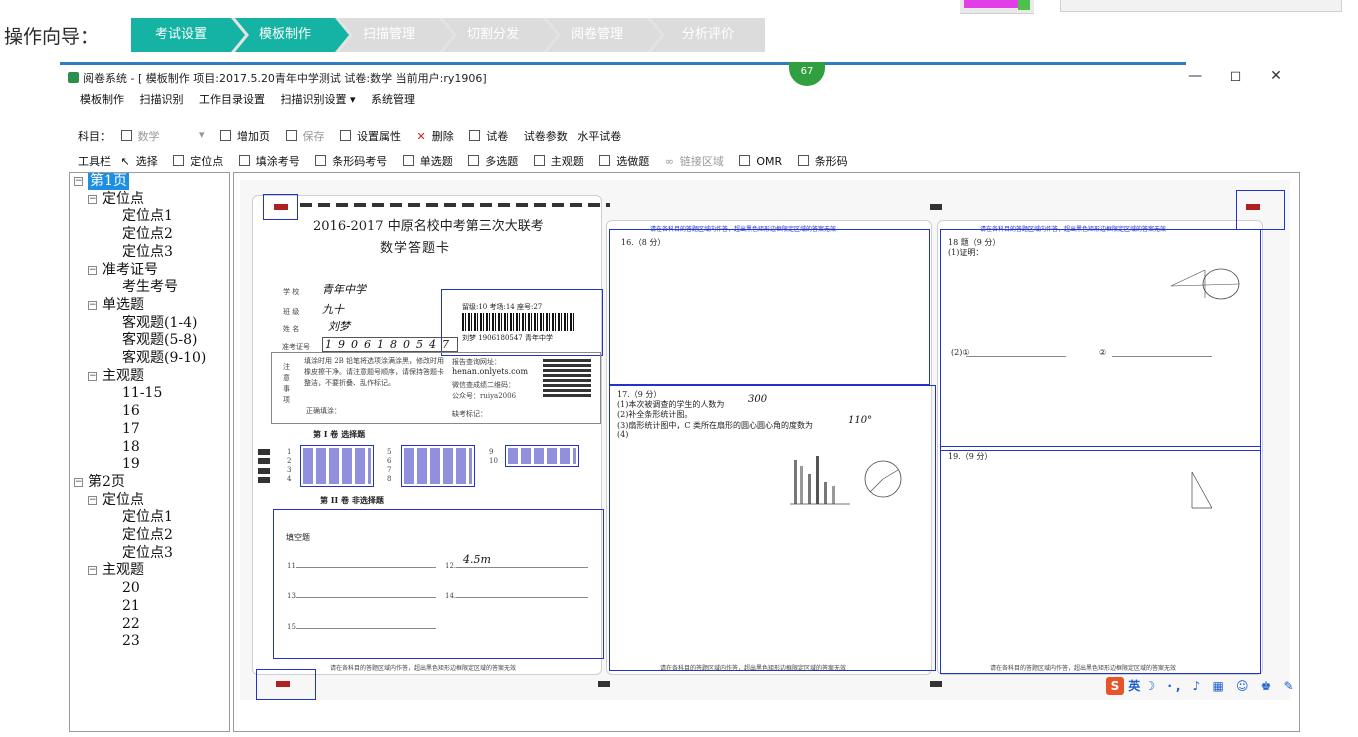 The image size is (1358, 737). What do you see at coordinates (165, 136) in the screenshot?
I see `subject-select: 数学 ▾` at bounding box center [165, 136].